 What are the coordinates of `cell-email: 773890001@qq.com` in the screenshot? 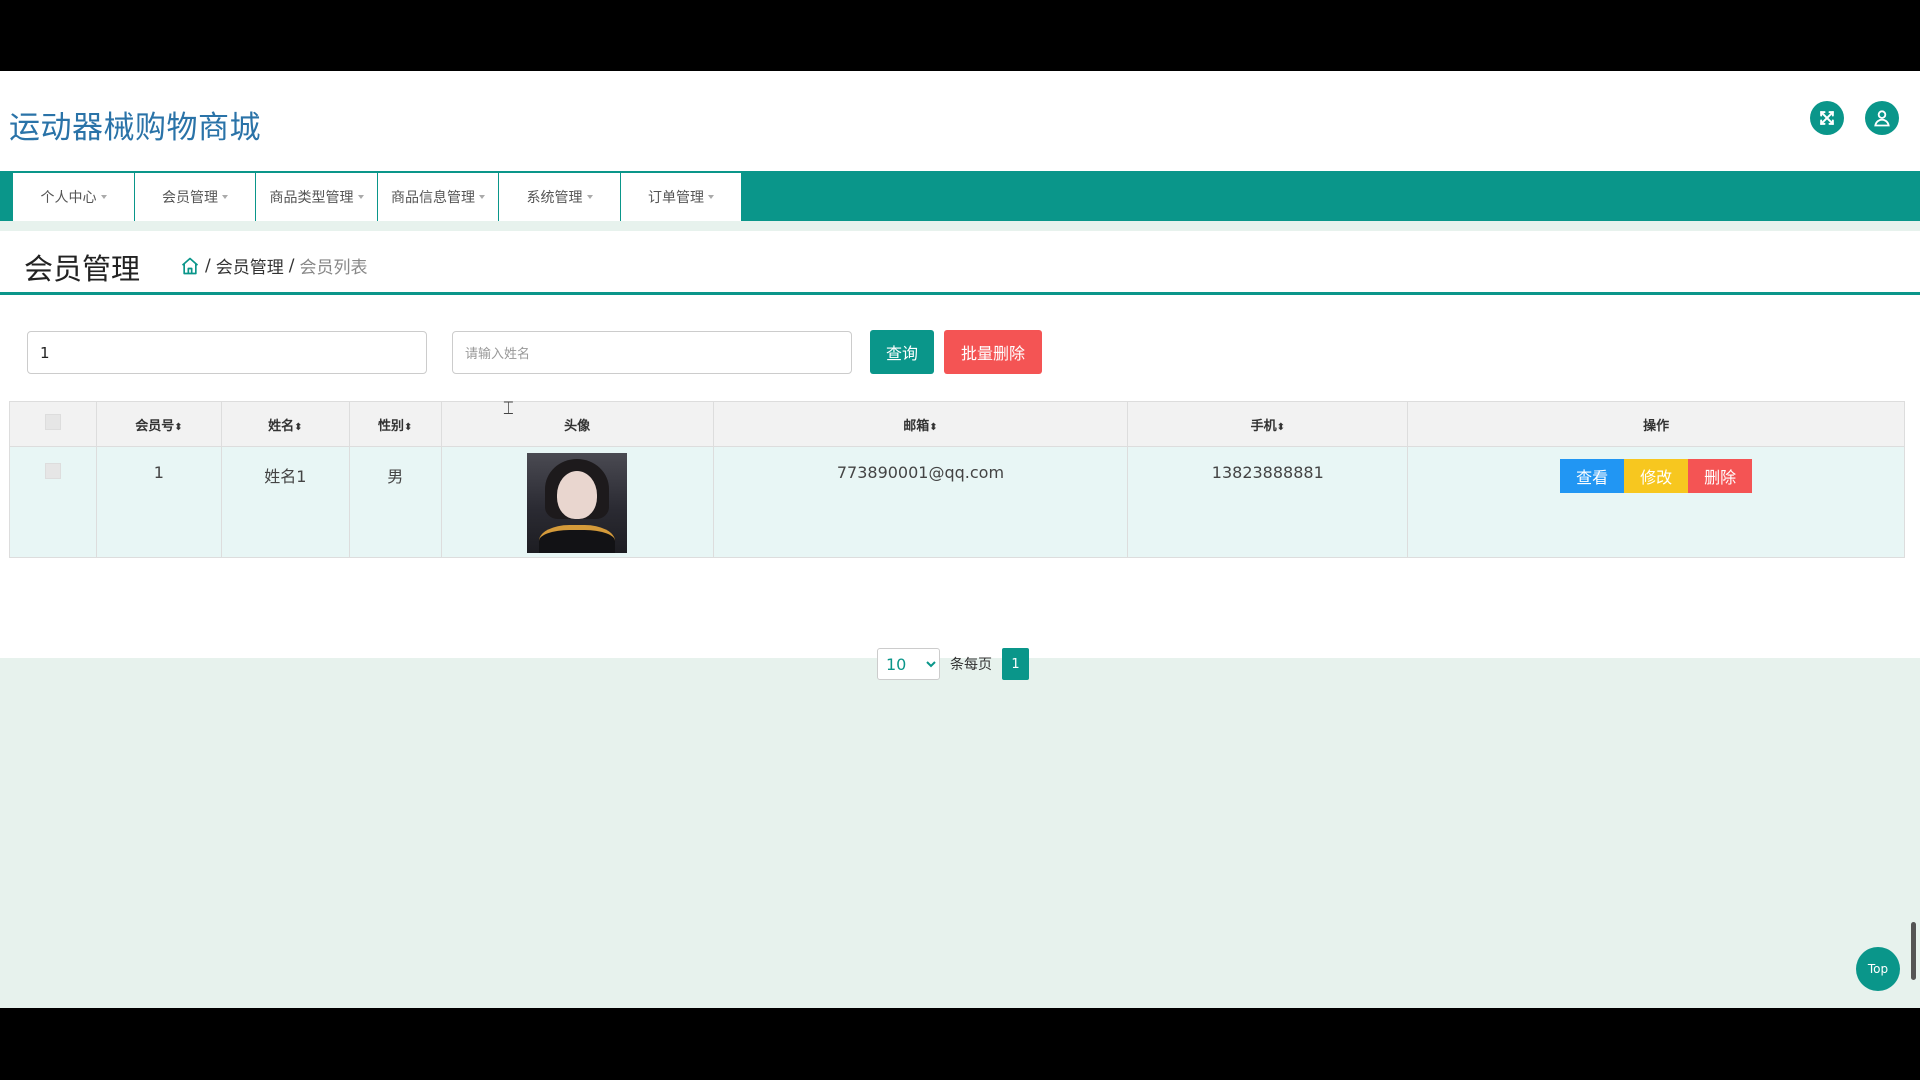 It's located at (920, 502).